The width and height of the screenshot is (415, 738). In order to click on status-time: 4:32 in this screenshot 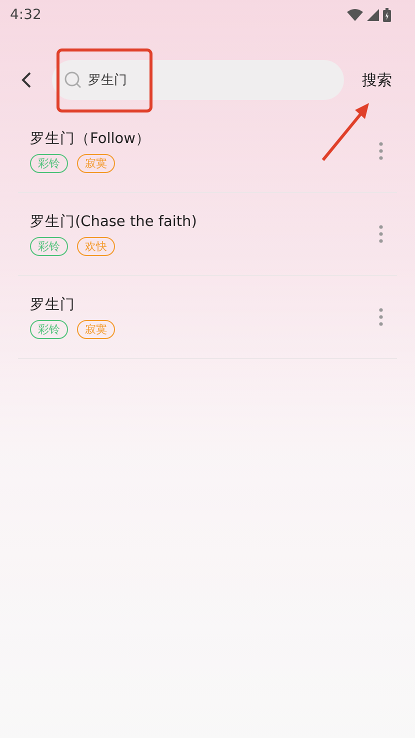, I will do `click(26, 15)`.